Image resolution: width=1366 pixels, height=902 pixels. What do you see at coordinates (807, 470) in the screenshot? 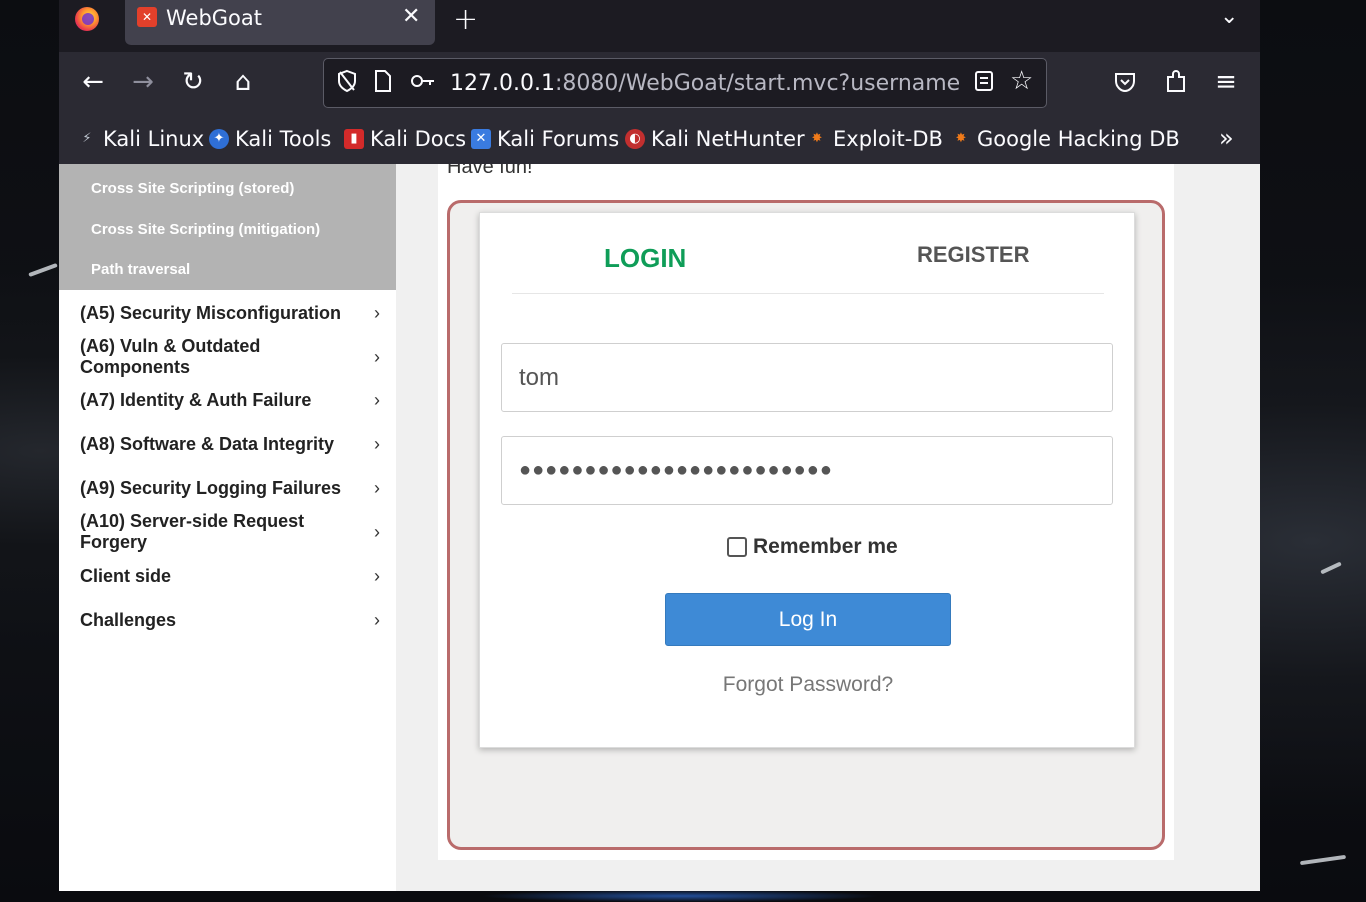
I see `password-input` at bounding box center [807, 470].